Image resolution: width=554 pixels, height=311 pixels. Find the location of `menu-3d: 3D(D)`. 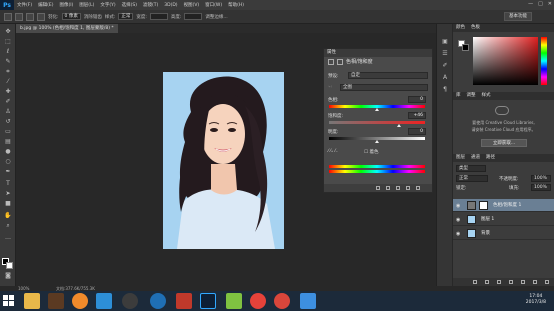

menu-3d: 3D(D) is located at coordinates (170, 5).